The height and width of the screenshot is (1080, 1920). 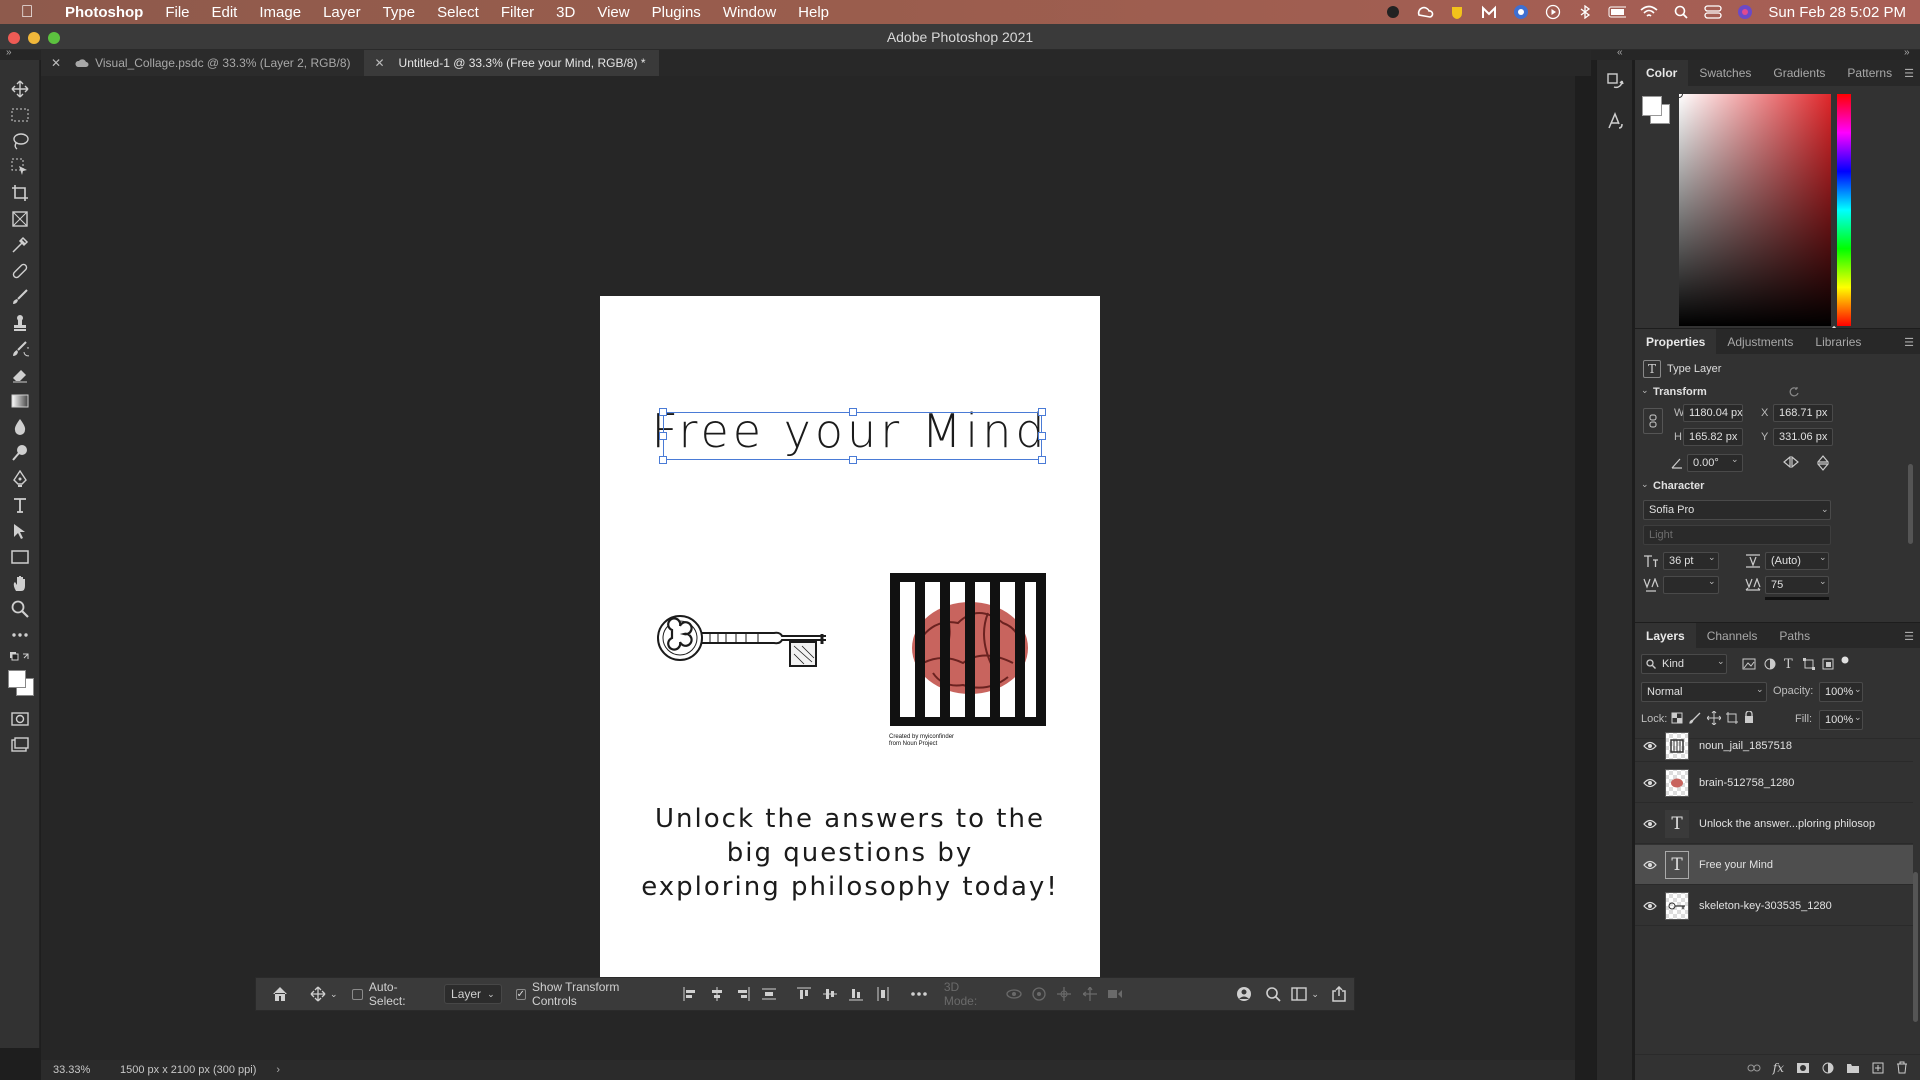 What do you see at coordinates (399, 12) in the screenshot?
I see `menu-type: Type` at bounding box center [399, 12].